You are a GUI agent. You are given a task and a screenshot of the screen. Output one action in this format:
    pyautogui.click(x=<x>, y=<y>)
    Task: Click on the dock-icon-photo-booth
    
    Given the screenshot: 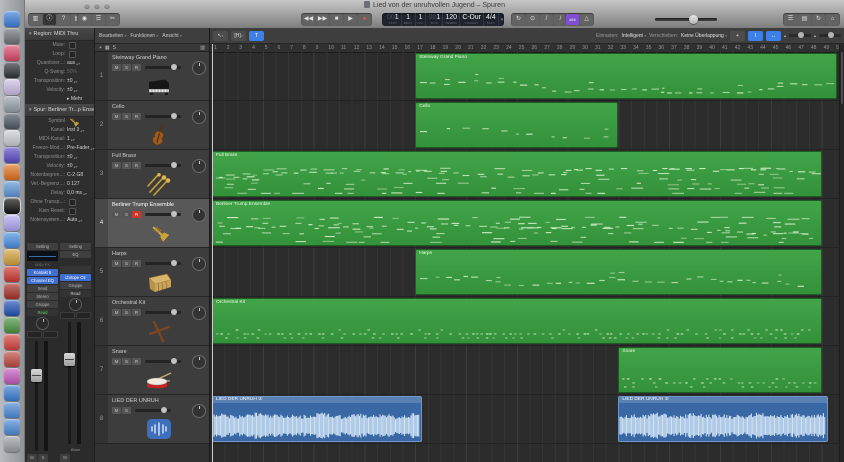 What is the action you would take?
    pyautogui.click(x=12, y=36)
    